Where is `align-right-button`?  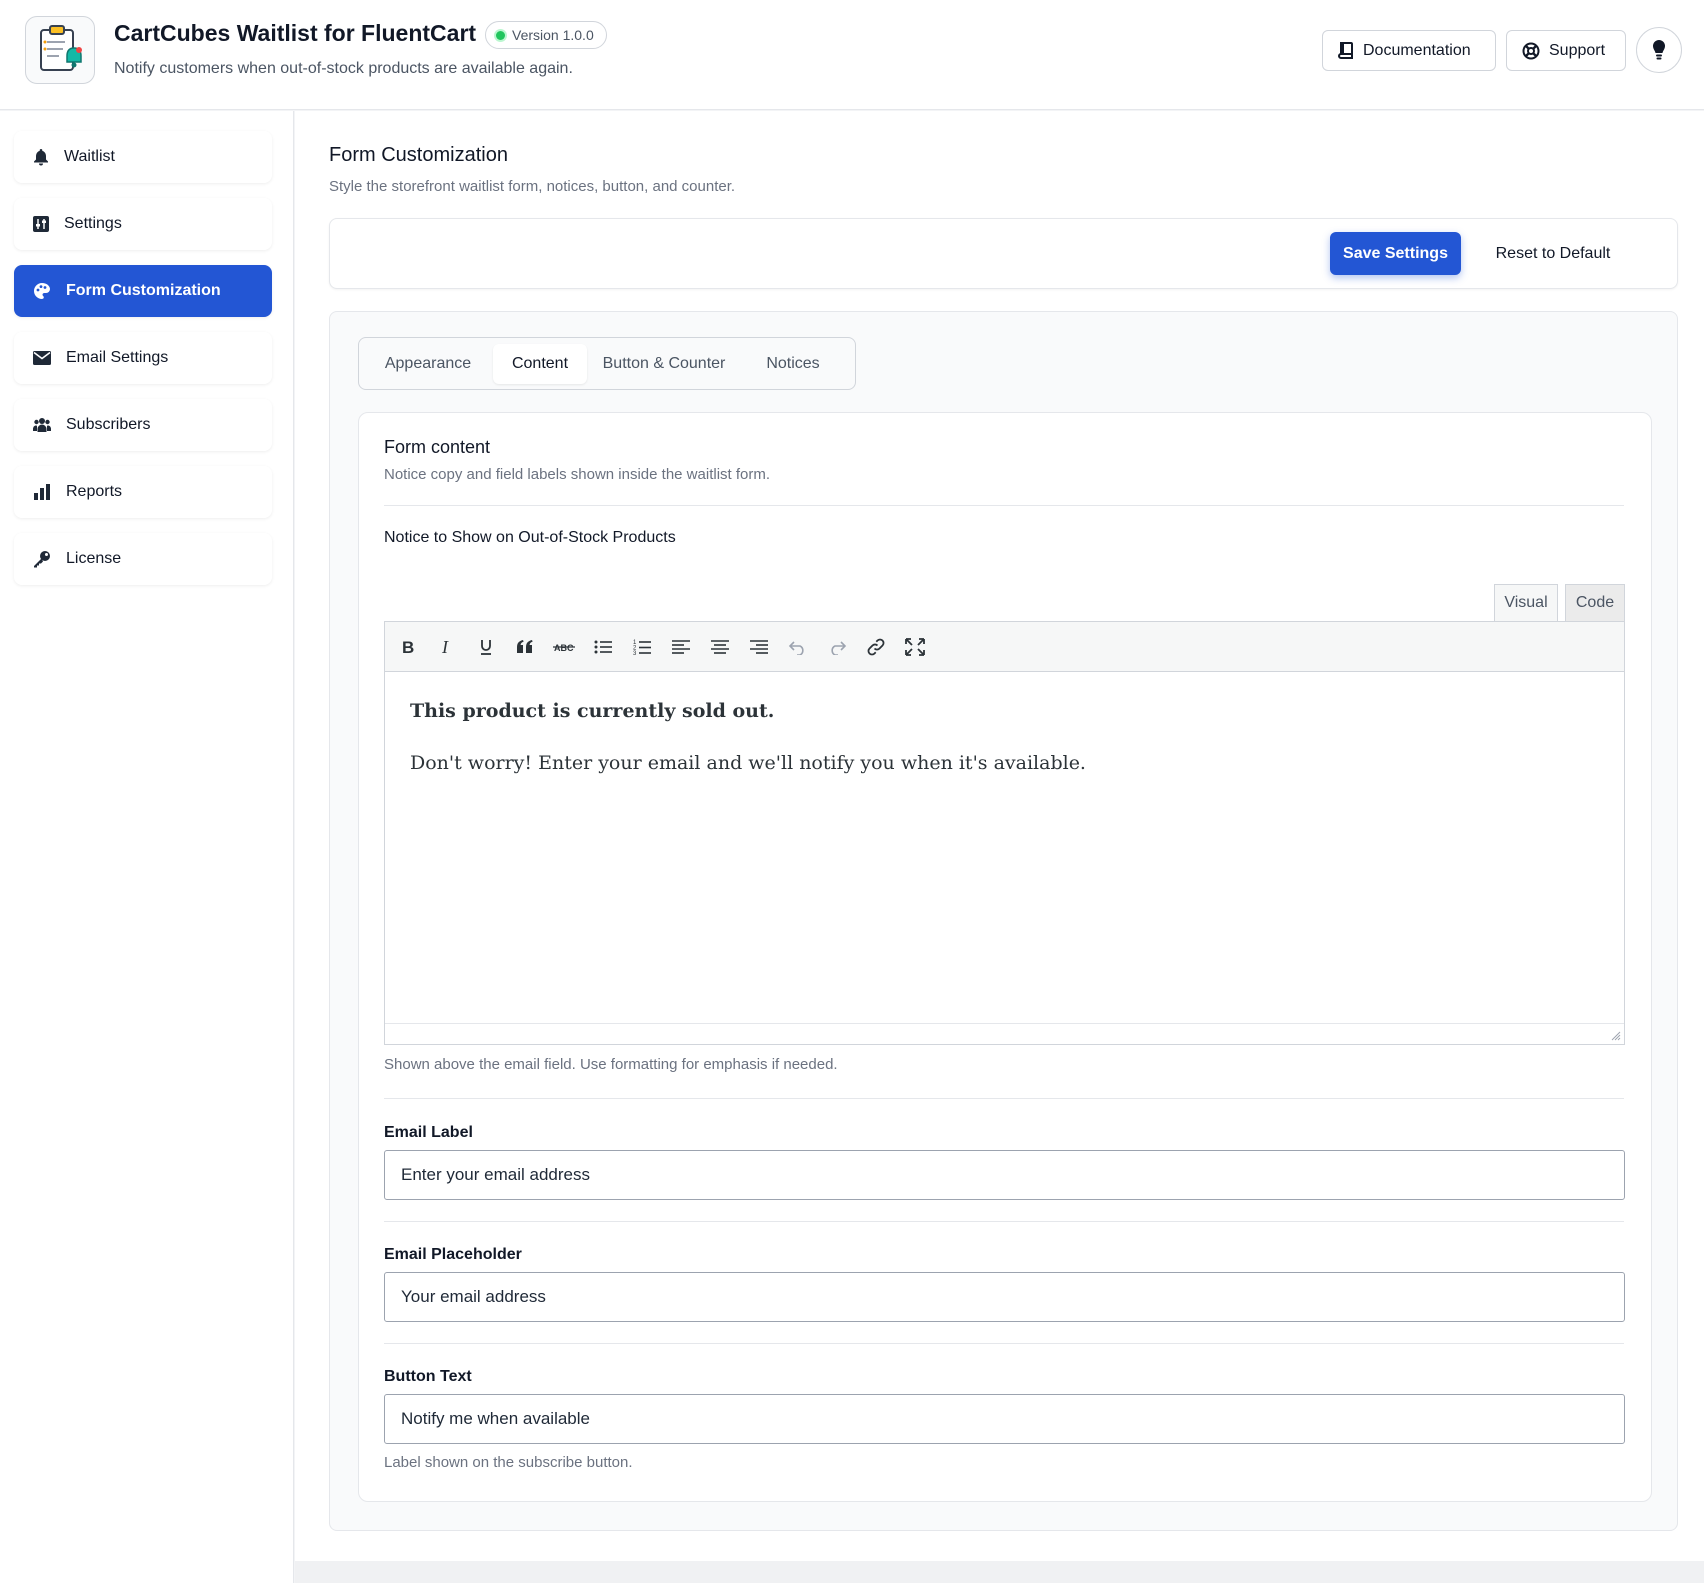
align-right-button is located at coordinates (759, 647).